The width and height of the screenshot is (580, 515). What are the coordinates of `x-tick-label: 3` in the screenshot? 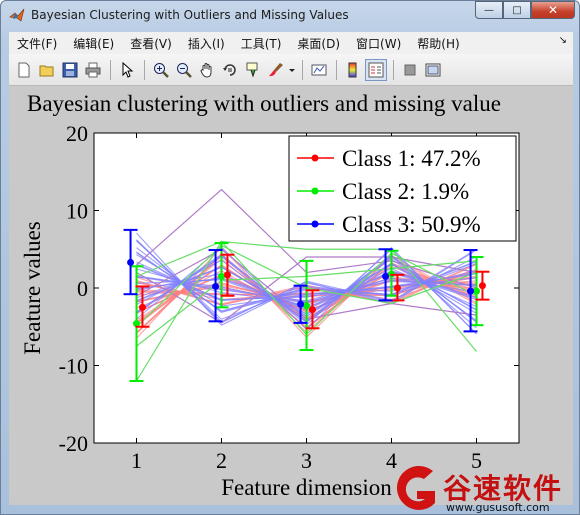 It's located at (306, 460).